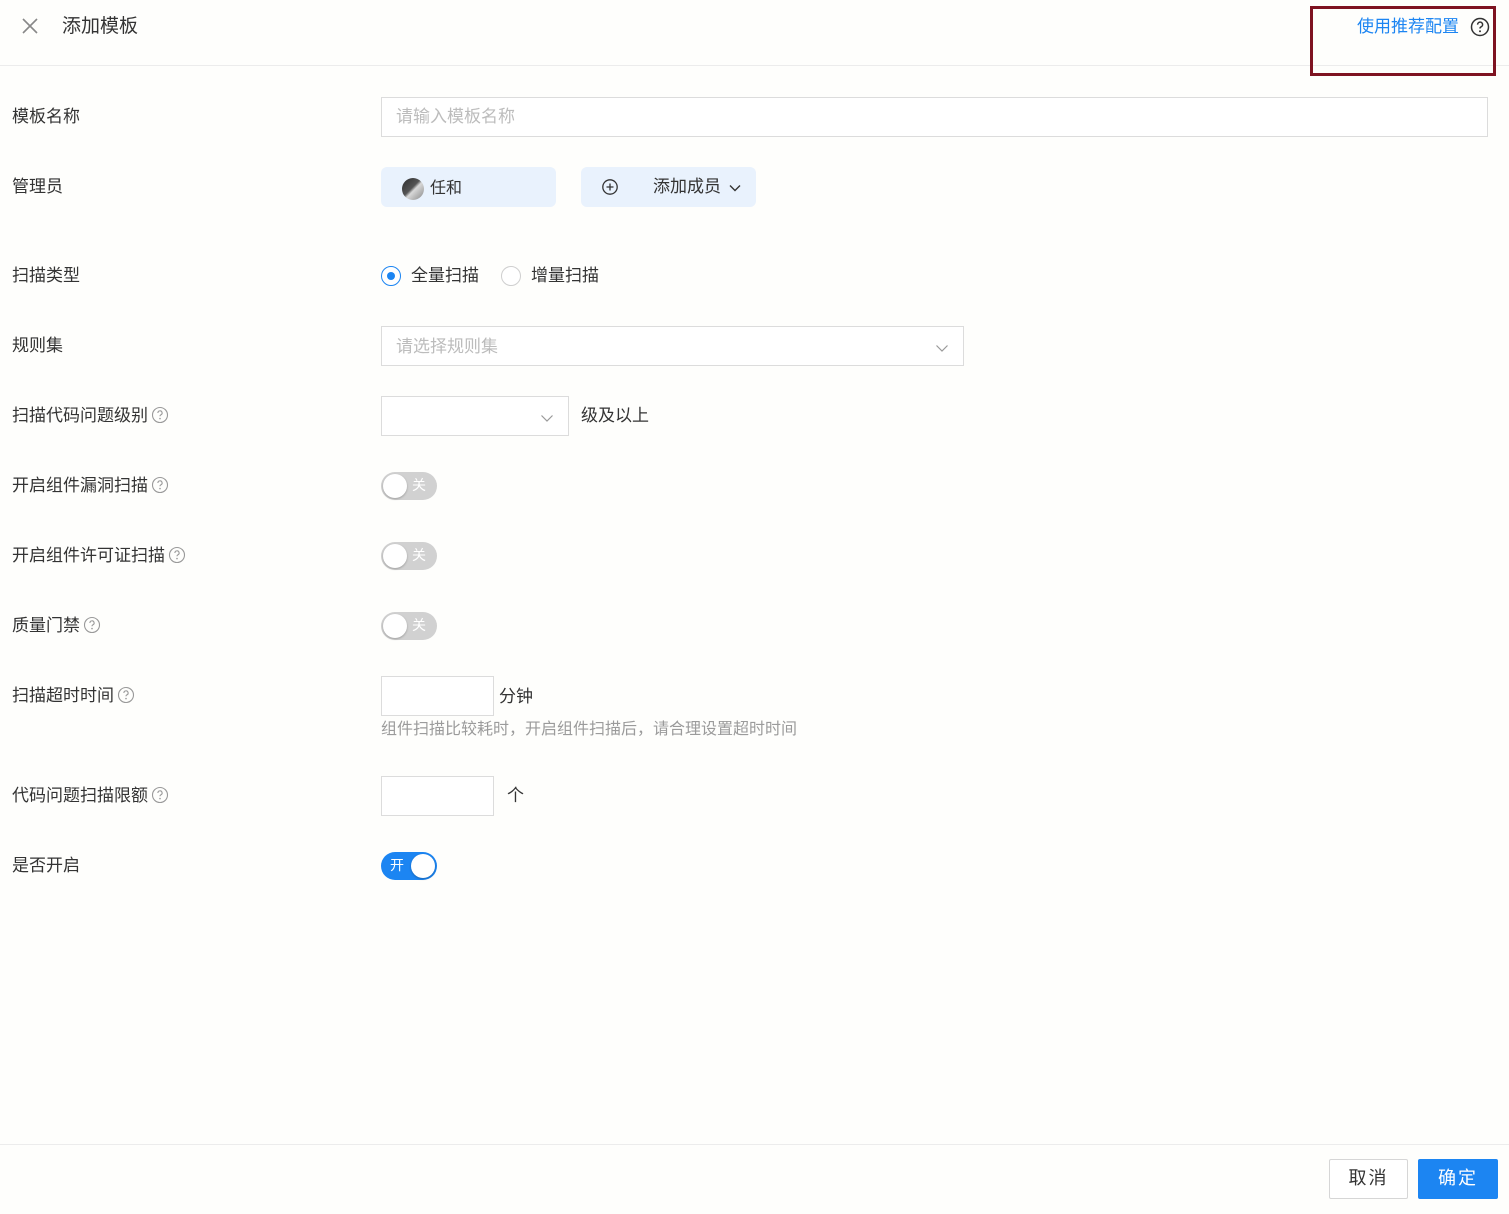 Image resolution: width=1509 pixels, height=1214 pixels. What do you see at coordinates (409, 486) in the screenshot?
I see `component-vuln-scan-toggle: 关` at bounding box center [409, 486].